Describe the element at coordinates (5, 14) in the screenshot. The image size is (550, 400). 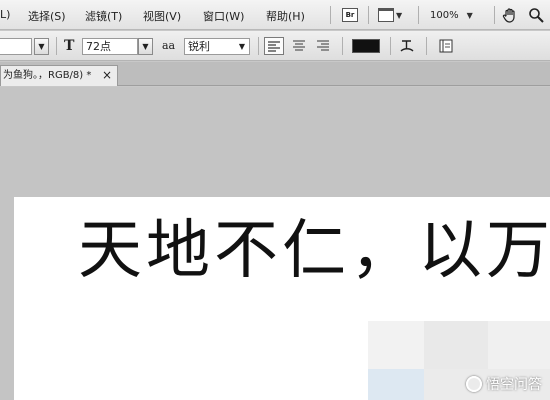
I see `menu-layer: L)` at that location.